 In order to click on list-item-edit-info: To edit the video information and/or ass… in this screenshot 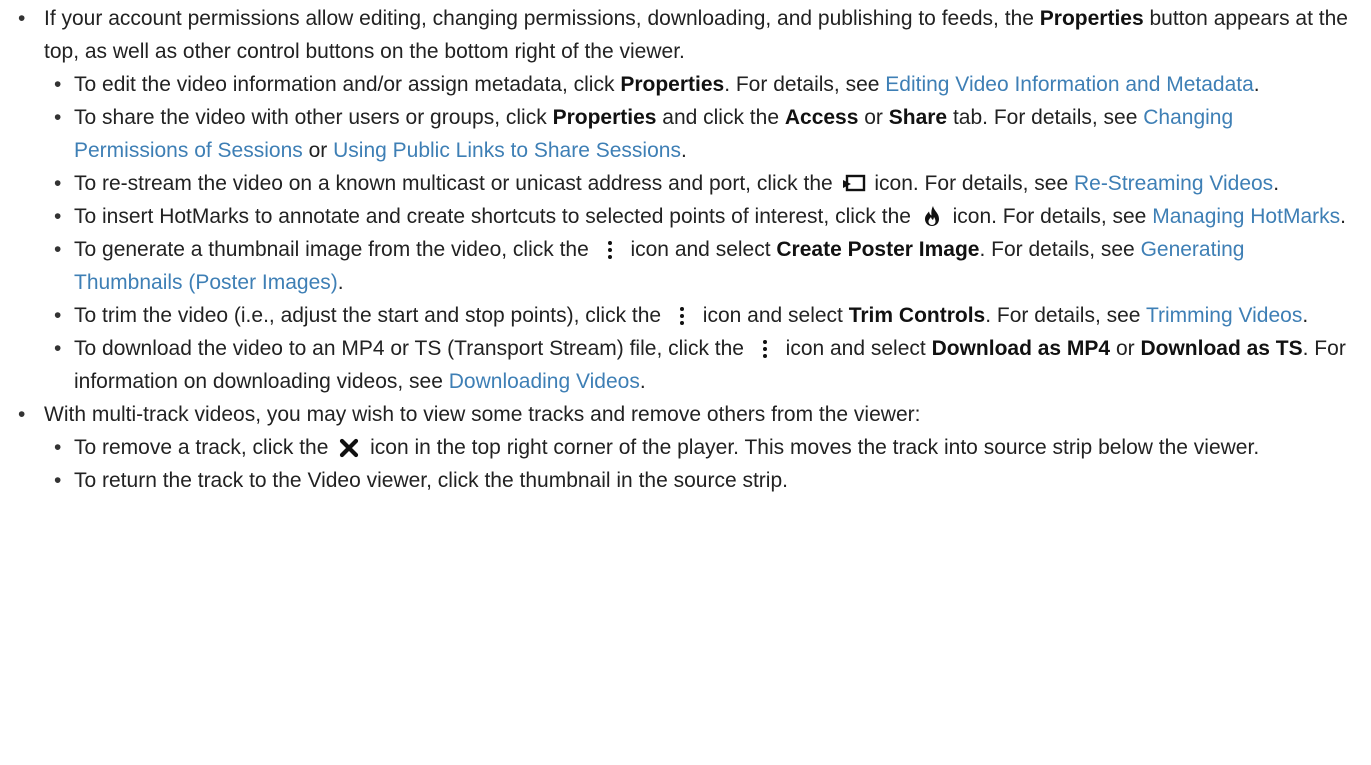, I will do `click(698, 84)`.